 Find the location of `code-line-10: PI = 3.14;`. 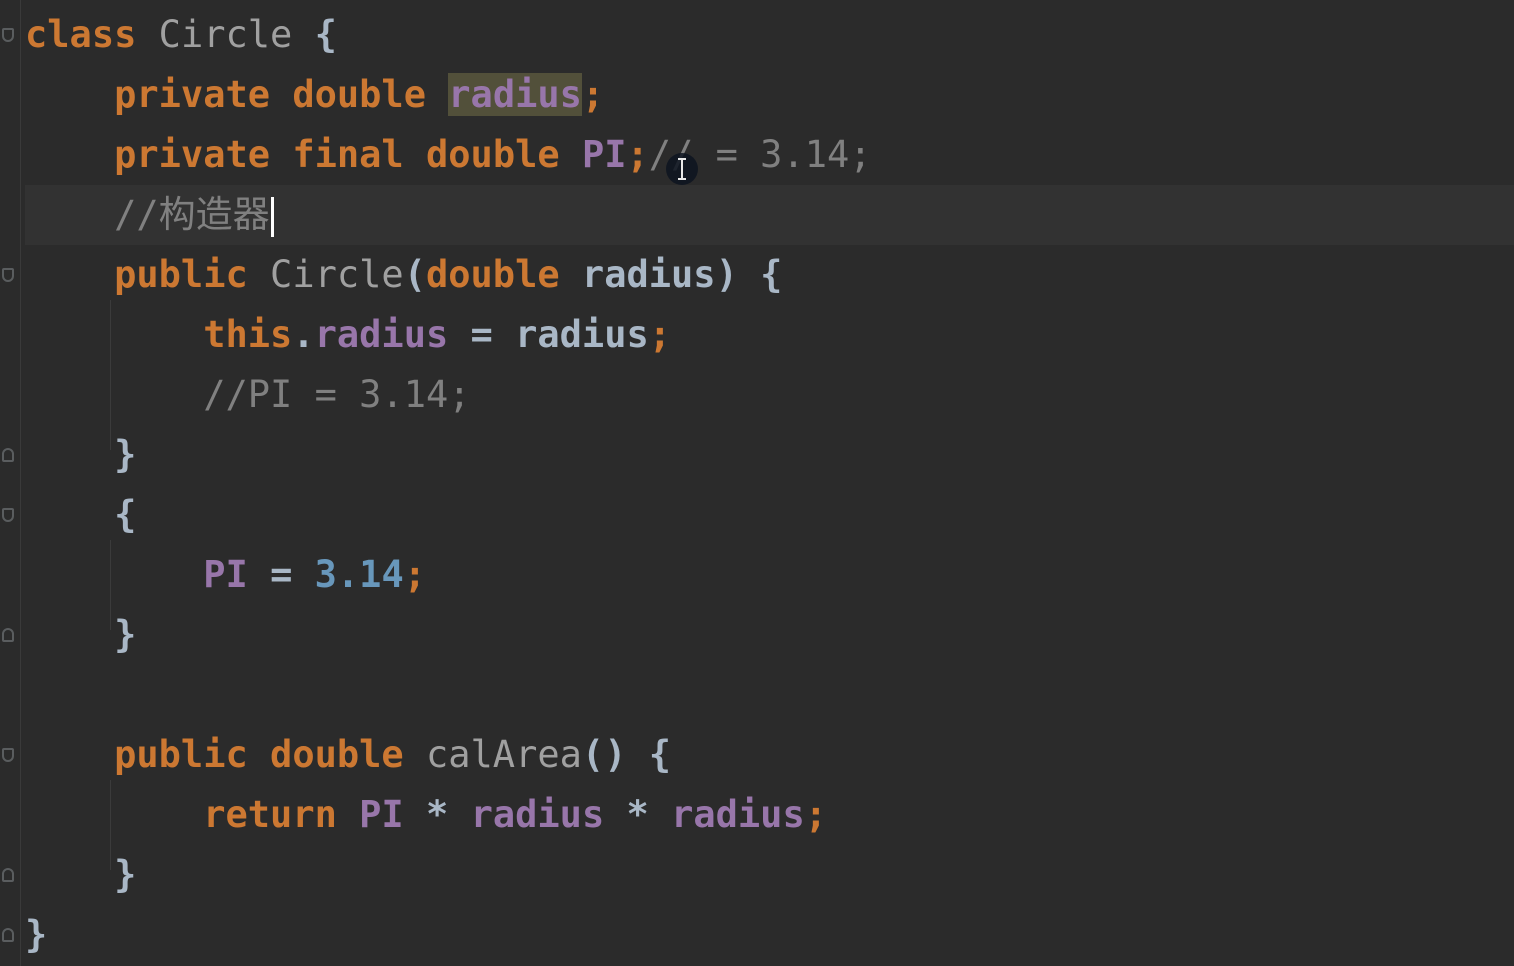

code-line-10: PI = 3.14; is located at coordinates (769, 575).